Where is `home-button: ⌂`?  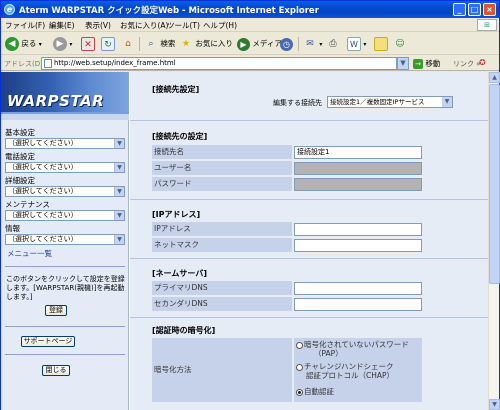 home-button: ⌂ is located at coordinates (128, 44).